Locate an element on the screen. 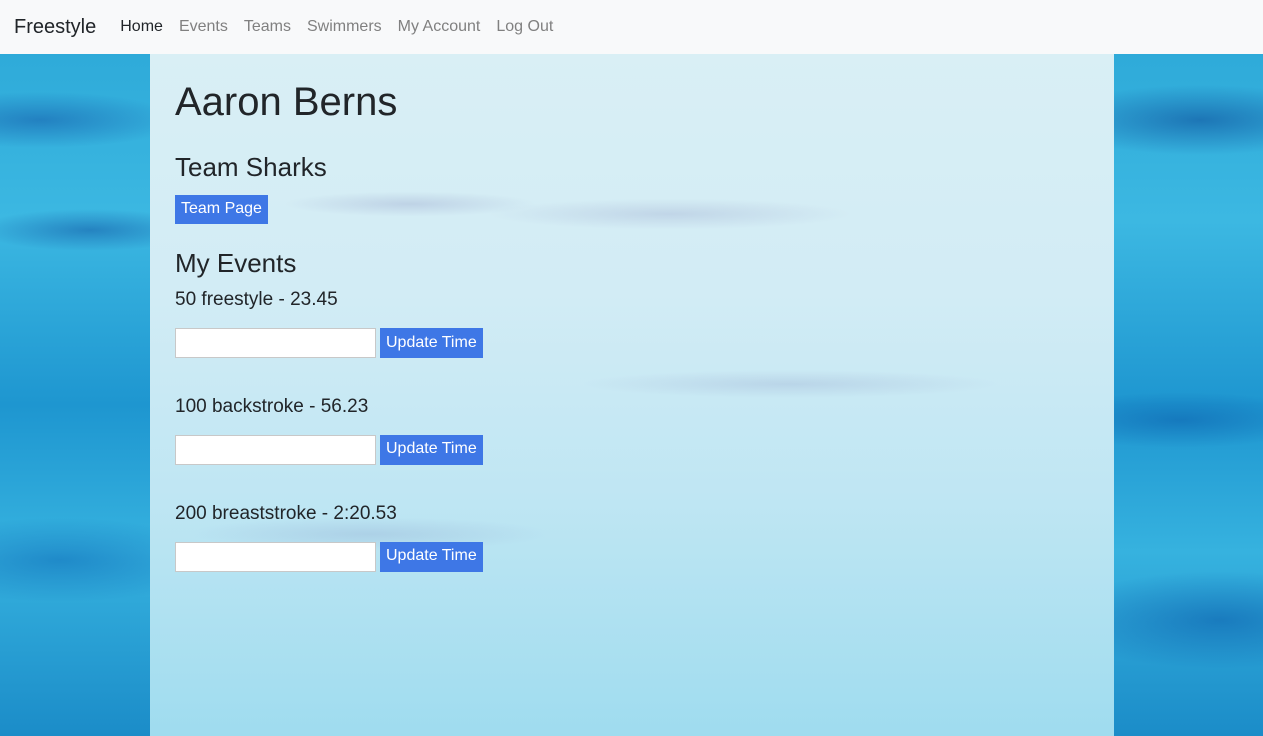 The width and height of the screenshot is (1263, 736). my-events-heading: My Events is located at coordinates (236, 262).